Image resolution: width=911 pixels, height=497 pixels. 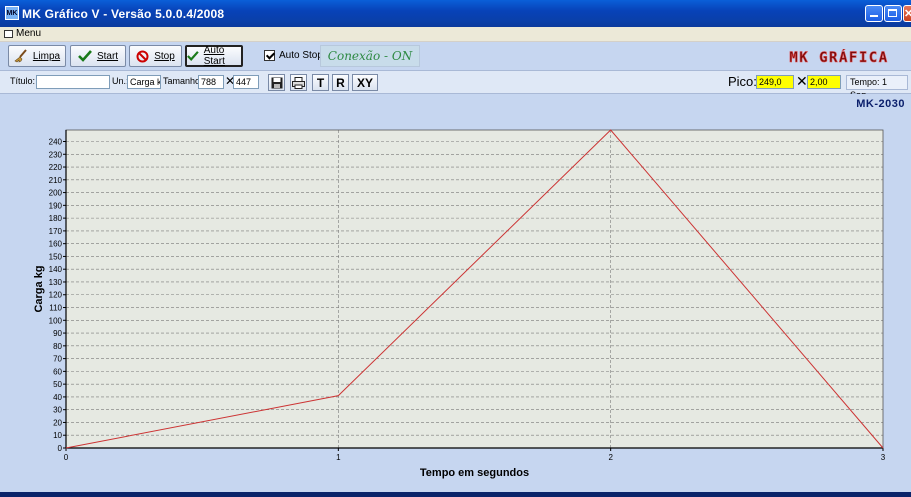 I want to click on y-tick-label: 110, so click(x=55, y=308).